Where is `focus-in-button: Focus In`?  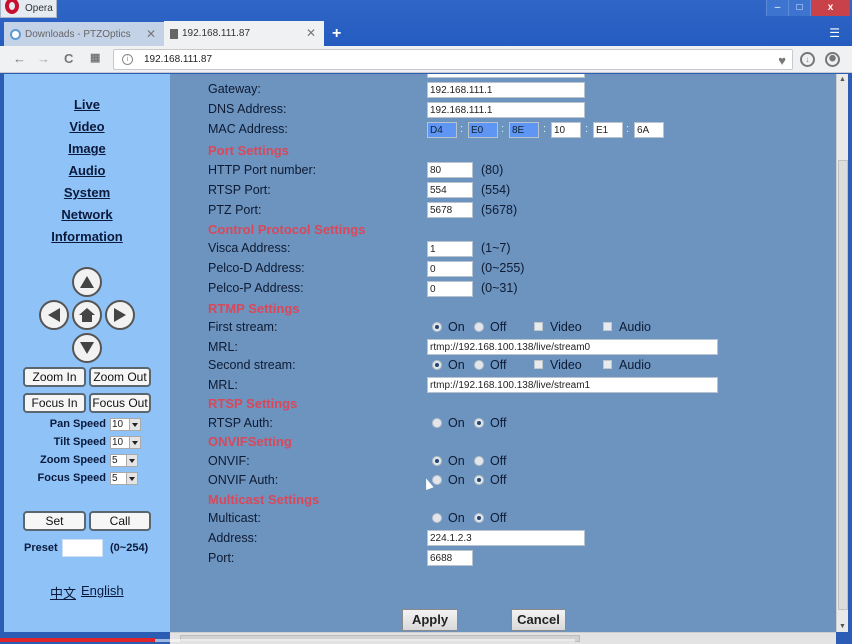
focus-in-button: Focus In is located at coordinates (54, 403).